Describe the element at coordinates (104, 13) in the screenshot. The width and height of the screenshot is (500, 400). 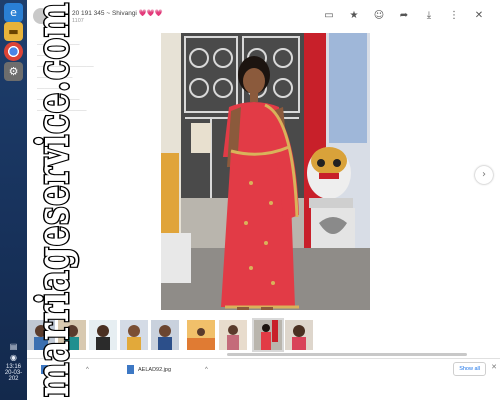
I see `sender-name: 20 191 345 ~ Shivangi` at that location.